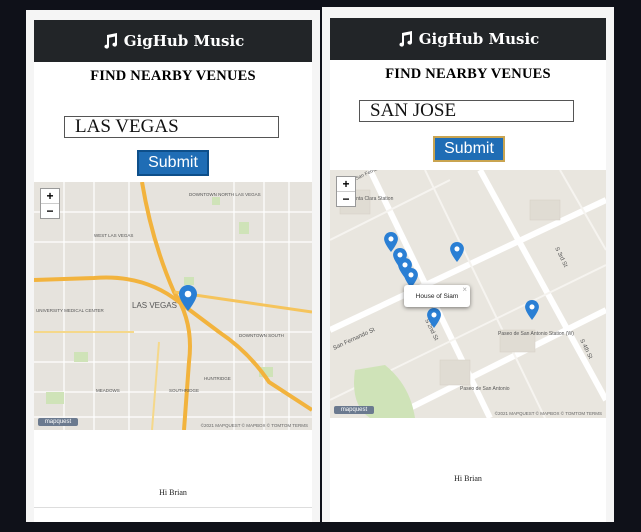 This screenshot has width=641, height=532. What do you see at coordinates (536, 334) in the screenshot?
I see `map-label: Paseo de San Antonio Station (W)` at bounding box center [536, 334].